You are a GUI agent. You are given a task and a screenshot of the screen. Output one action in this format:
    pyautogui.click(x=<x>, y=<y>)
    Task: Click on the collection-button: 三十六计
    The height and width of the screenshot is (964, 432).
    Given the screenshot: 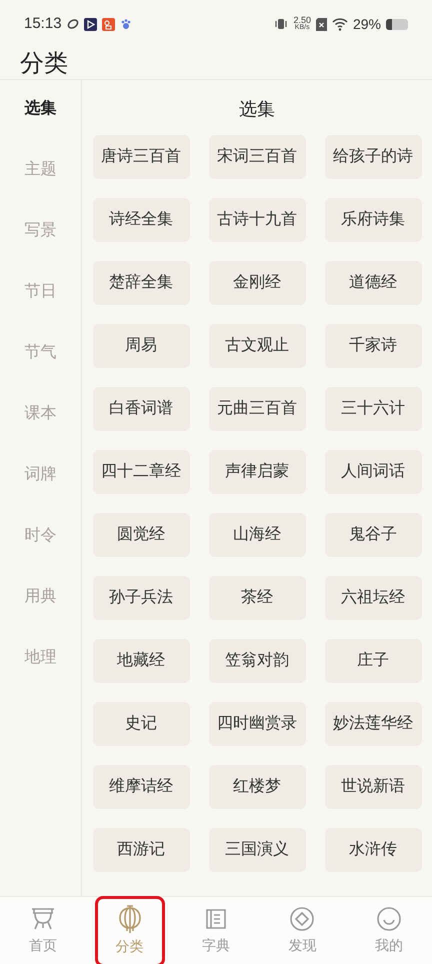 What is the action you would take?
    pyautogui.click(x=373, y=409)
    